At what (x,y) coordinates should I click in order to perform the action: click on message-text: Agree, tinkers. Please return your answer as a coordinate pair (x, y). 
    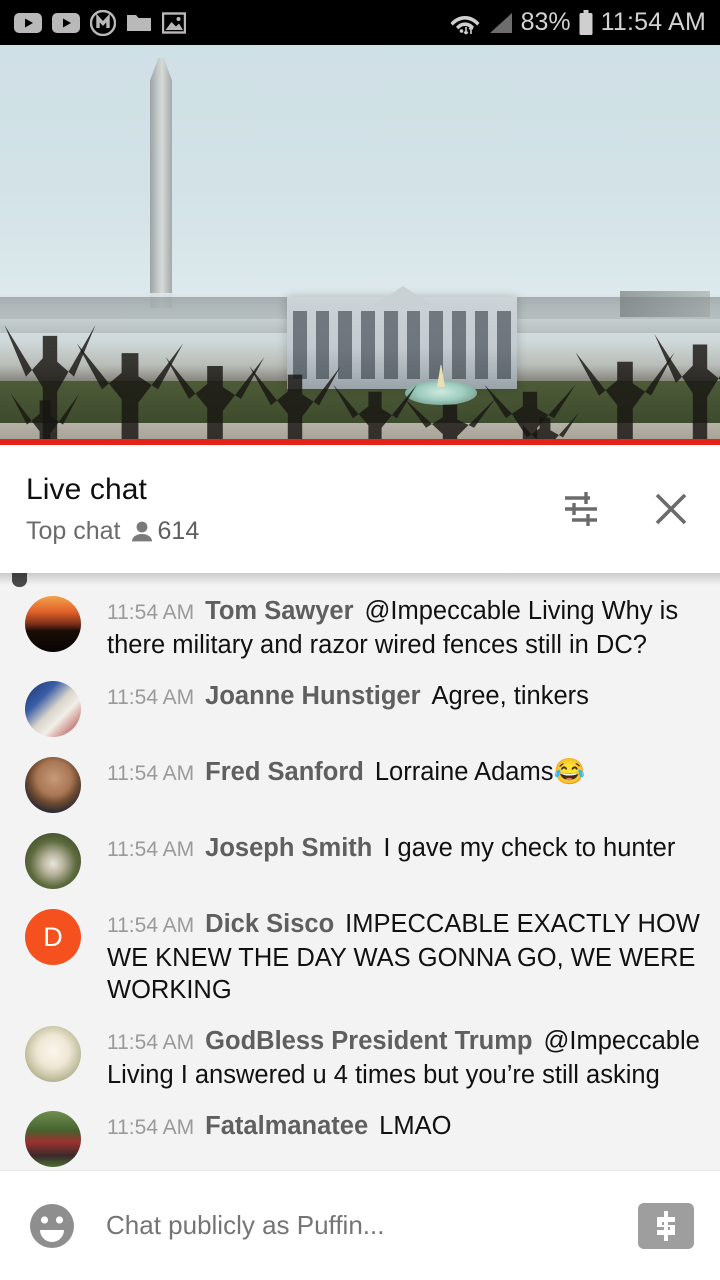
    Looking at the image, I should click on (510, 696).